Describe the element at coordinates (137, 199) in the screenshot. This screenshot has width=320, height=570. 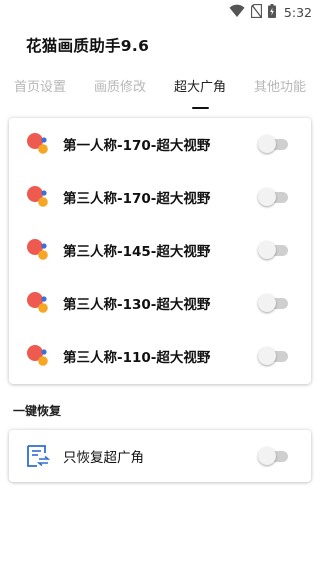
I see `row-label: 第三人称-170-超大视野` at that location.